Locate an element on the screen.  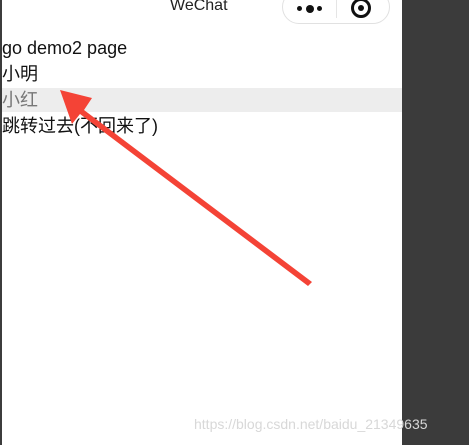
list-item-xiaoming: 小明 is located at coordinates (20, 74).